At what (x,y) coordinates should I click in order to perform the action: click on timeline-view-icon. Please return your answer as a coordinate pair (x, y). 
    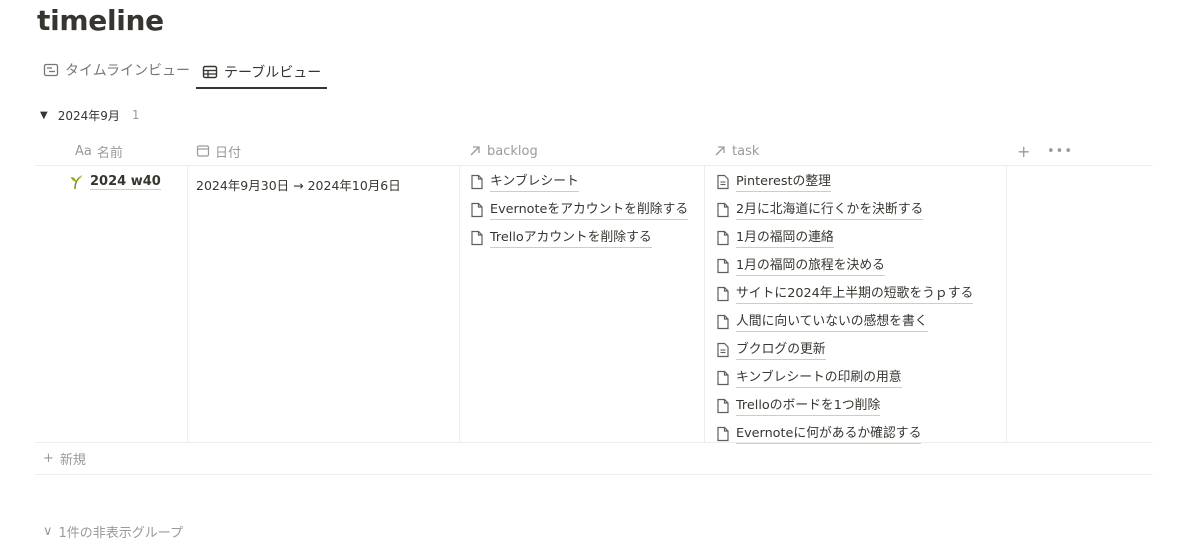
    Looking at the image, I should click on (51, 70).